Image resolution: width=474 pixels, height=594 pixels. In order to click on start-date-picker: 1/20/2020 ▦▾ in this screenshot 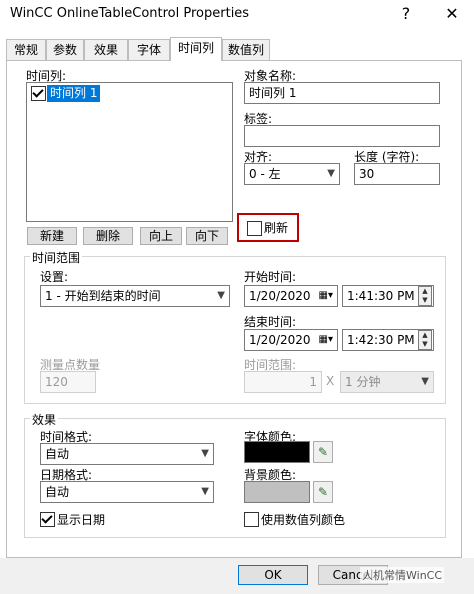, I will do `click(291, 296)`.